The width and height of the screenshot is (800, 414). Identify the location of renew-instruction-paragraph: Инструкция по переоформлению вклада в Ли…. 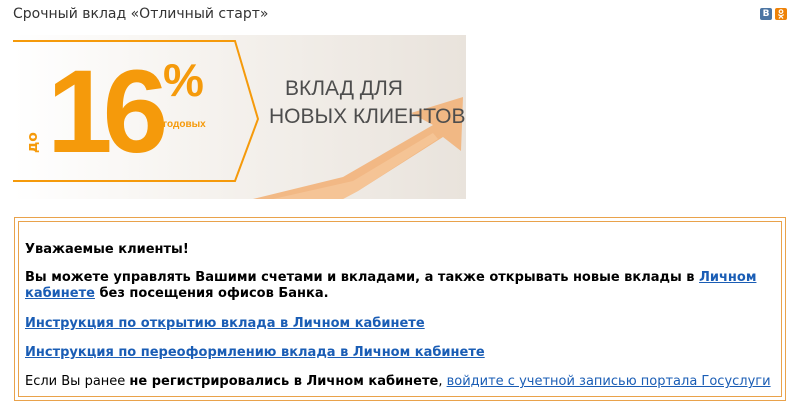
(400, 353).